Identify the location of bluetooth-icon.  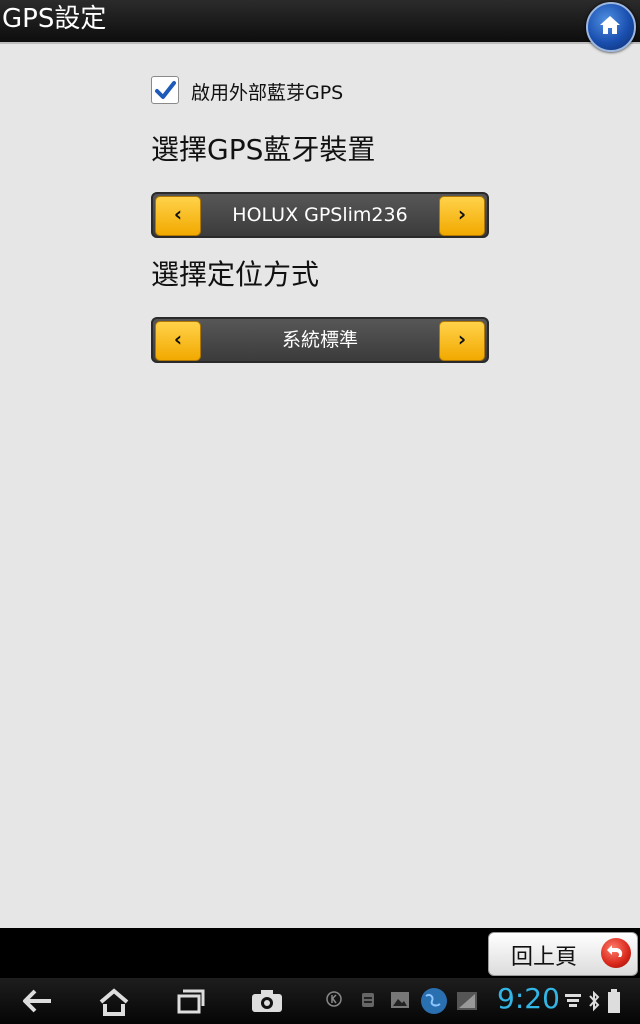
(594, 1001).